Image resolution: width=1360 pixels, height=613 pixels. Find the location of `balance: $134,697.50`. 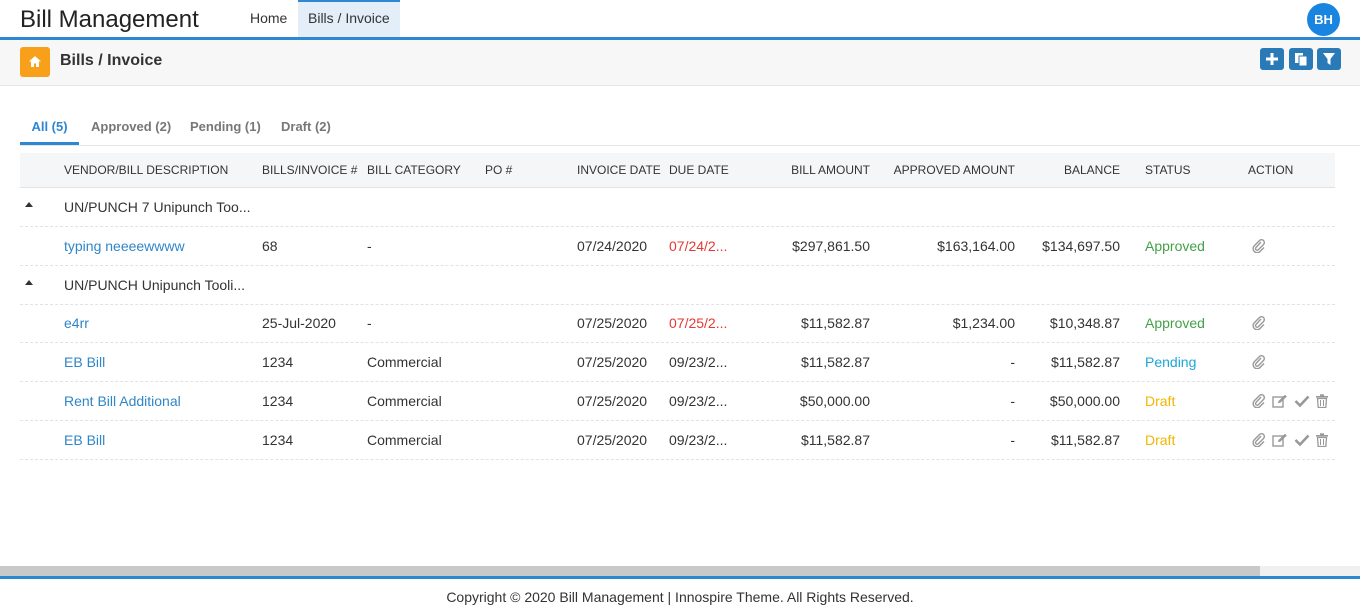

balance: $134,697.50 is located at coordinates (1081, 246).